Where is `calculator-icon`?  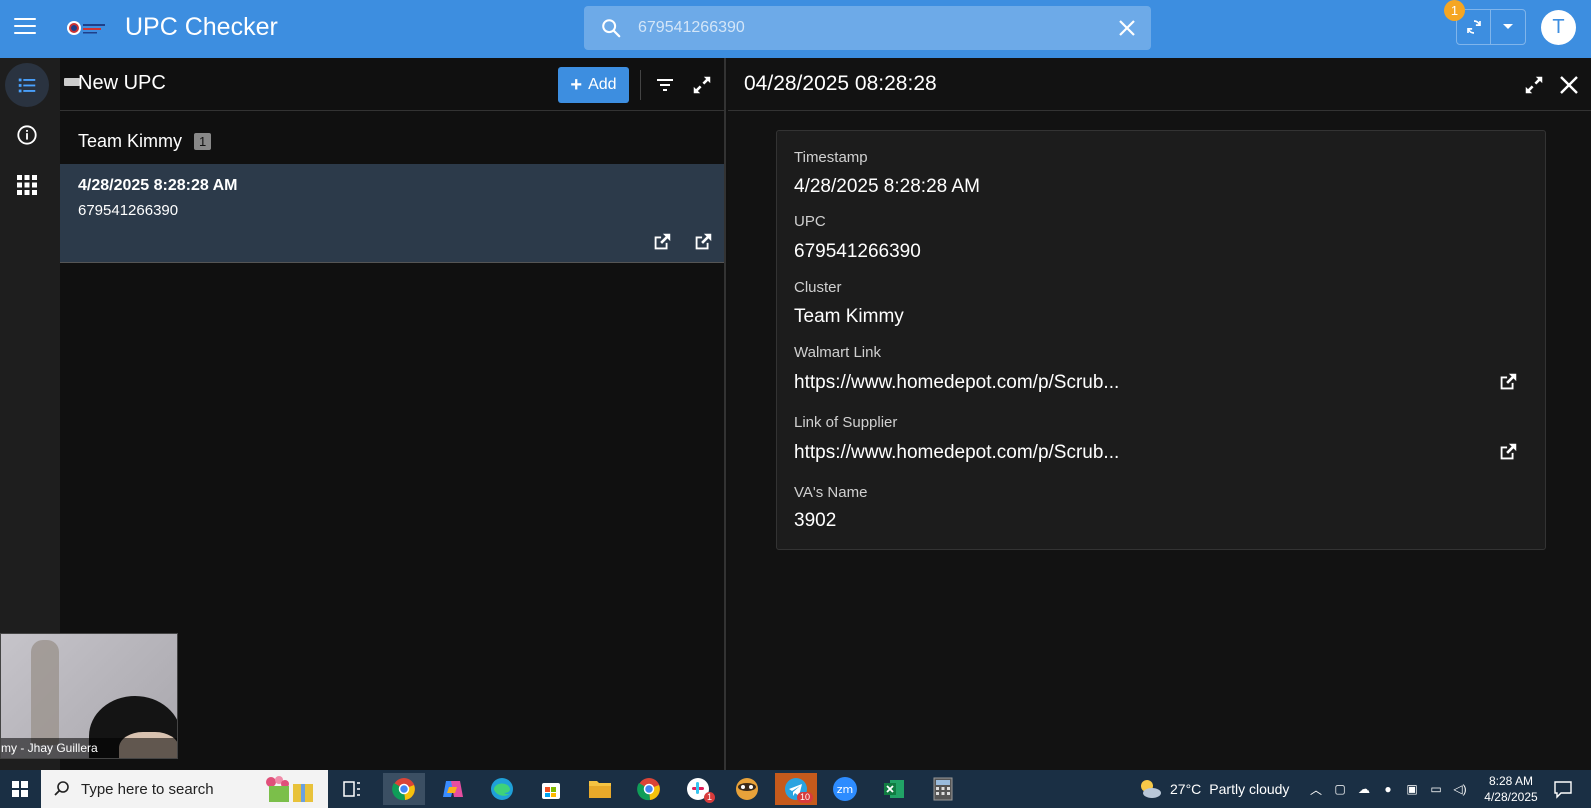
calculator-icon is located at coordinates (943, 789).